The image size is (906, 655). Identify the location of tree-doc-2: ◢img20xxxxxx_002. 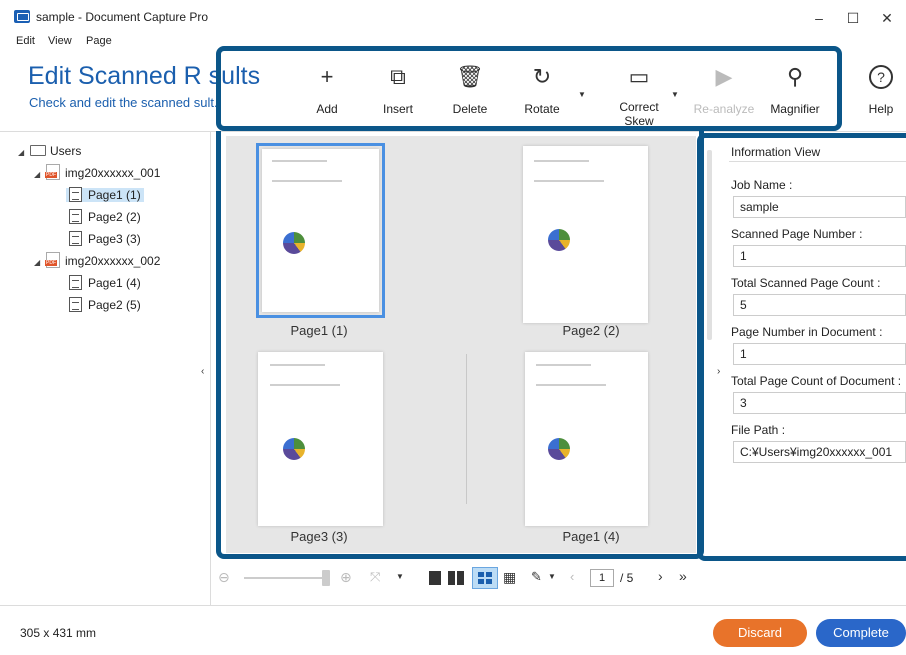
(113, 261).